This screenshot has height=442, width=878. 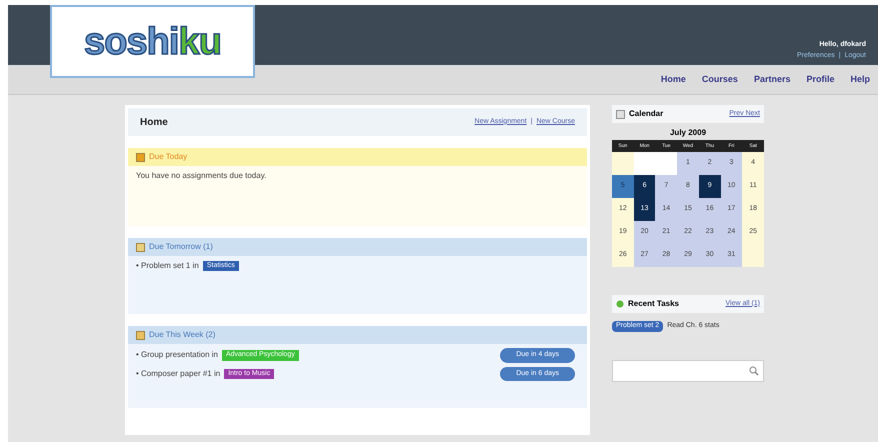 I want to click on nav-link: Home, so click(x=673, y=79).